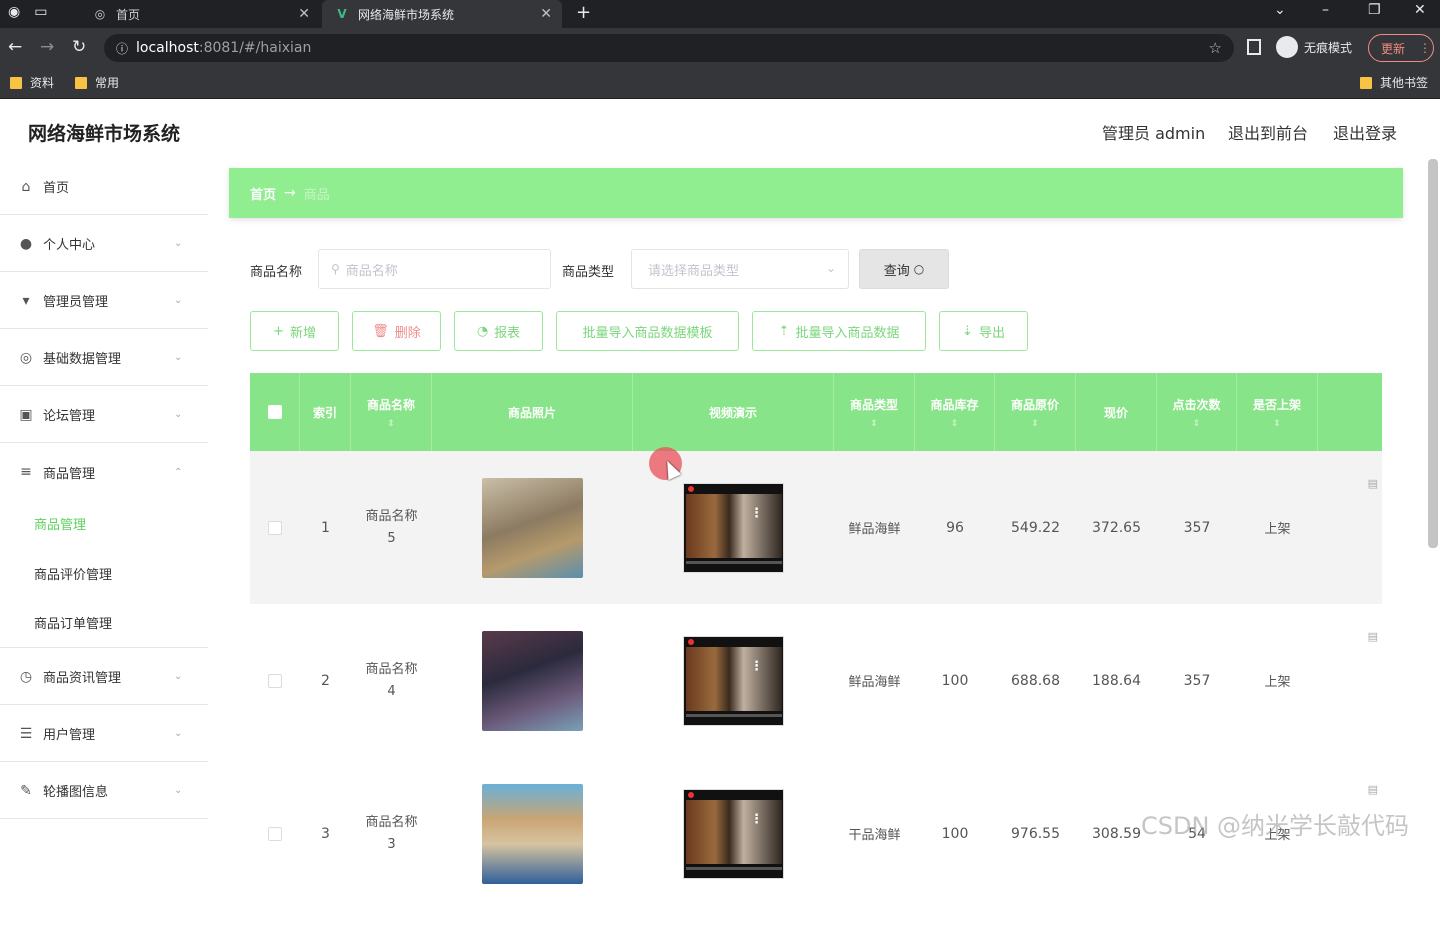  I want to click on select-all-checkbox, so click(274, 412).